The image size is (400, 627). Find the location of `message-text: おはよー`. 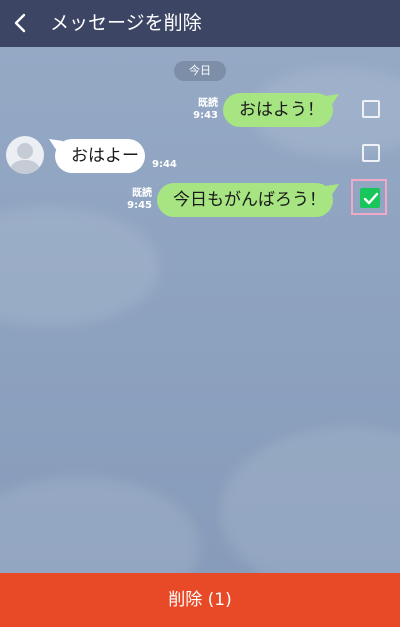

message-text: おはよー is located at coordinates (105, 156).